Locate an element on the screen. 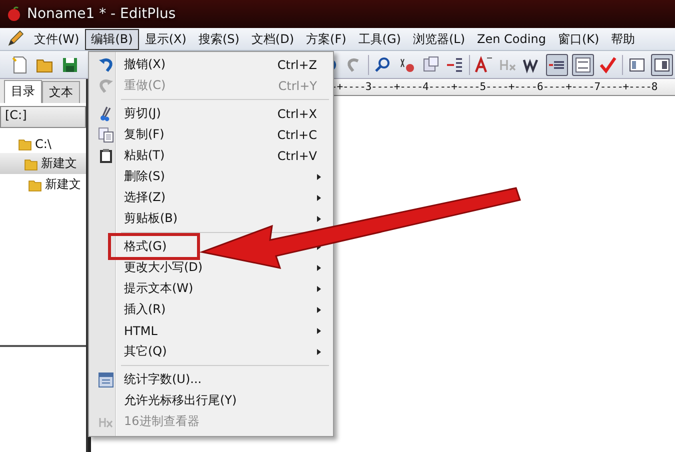  drive-dropdown: [C:] is located at coordinates (43, 117).